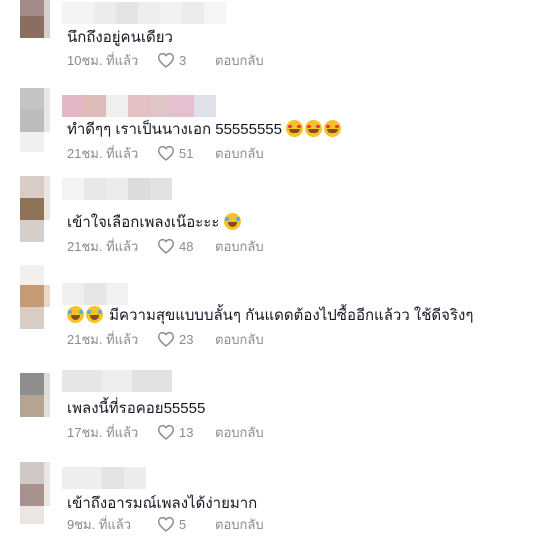 Image resolution: width=546 pixels, height=557 pixels. What do you see at coordinates (103, 432) in the screenshot?
I see `comment-time: 17ชม. ที่แล้ว` at bounding box center [103, 432].